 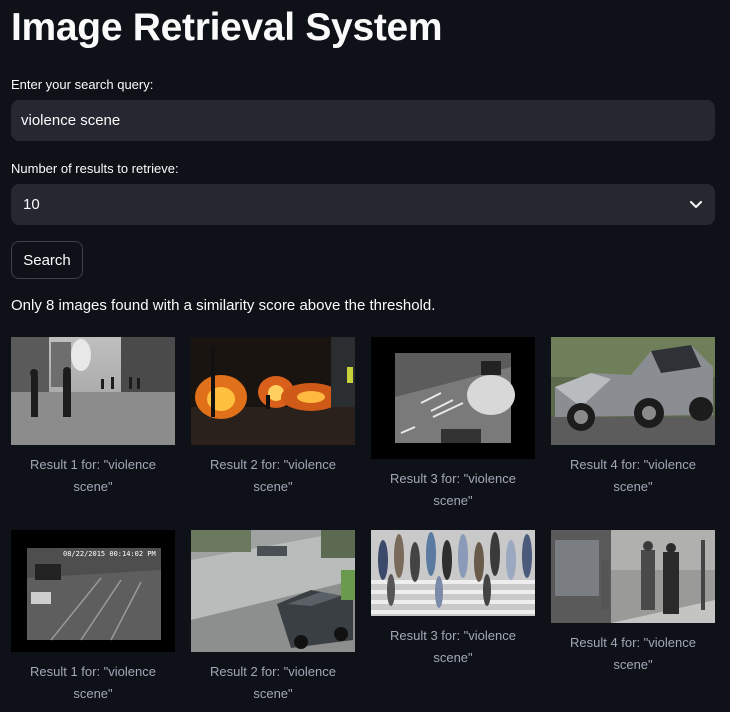 What do you see at coordinates (71, 120) in the screenshot?
I see `search-input-value: violence scene` at bounding box center [71, 120].